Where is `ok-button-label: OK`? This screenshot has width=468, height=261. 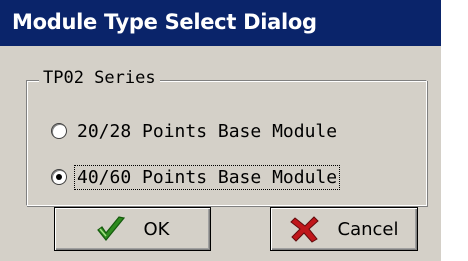 ok-button-label: OK is located at coordinates (156, 229).